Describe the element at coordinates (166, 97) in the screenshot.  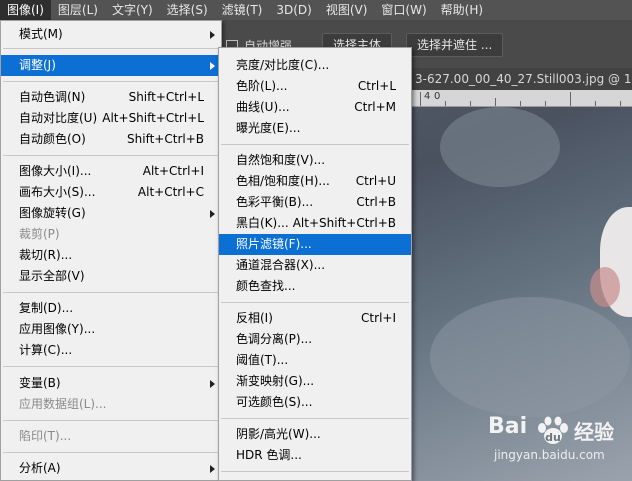
I see `menu-item-shortcut: Shift+Ctrl+L` at that location.